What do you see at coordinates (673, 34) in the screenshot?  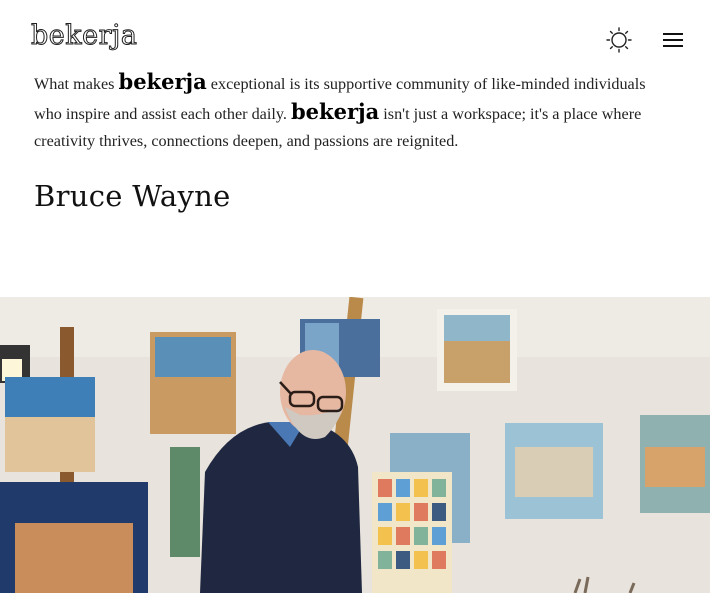 I see `menu-bar-top` at bounding box center [673, 34].